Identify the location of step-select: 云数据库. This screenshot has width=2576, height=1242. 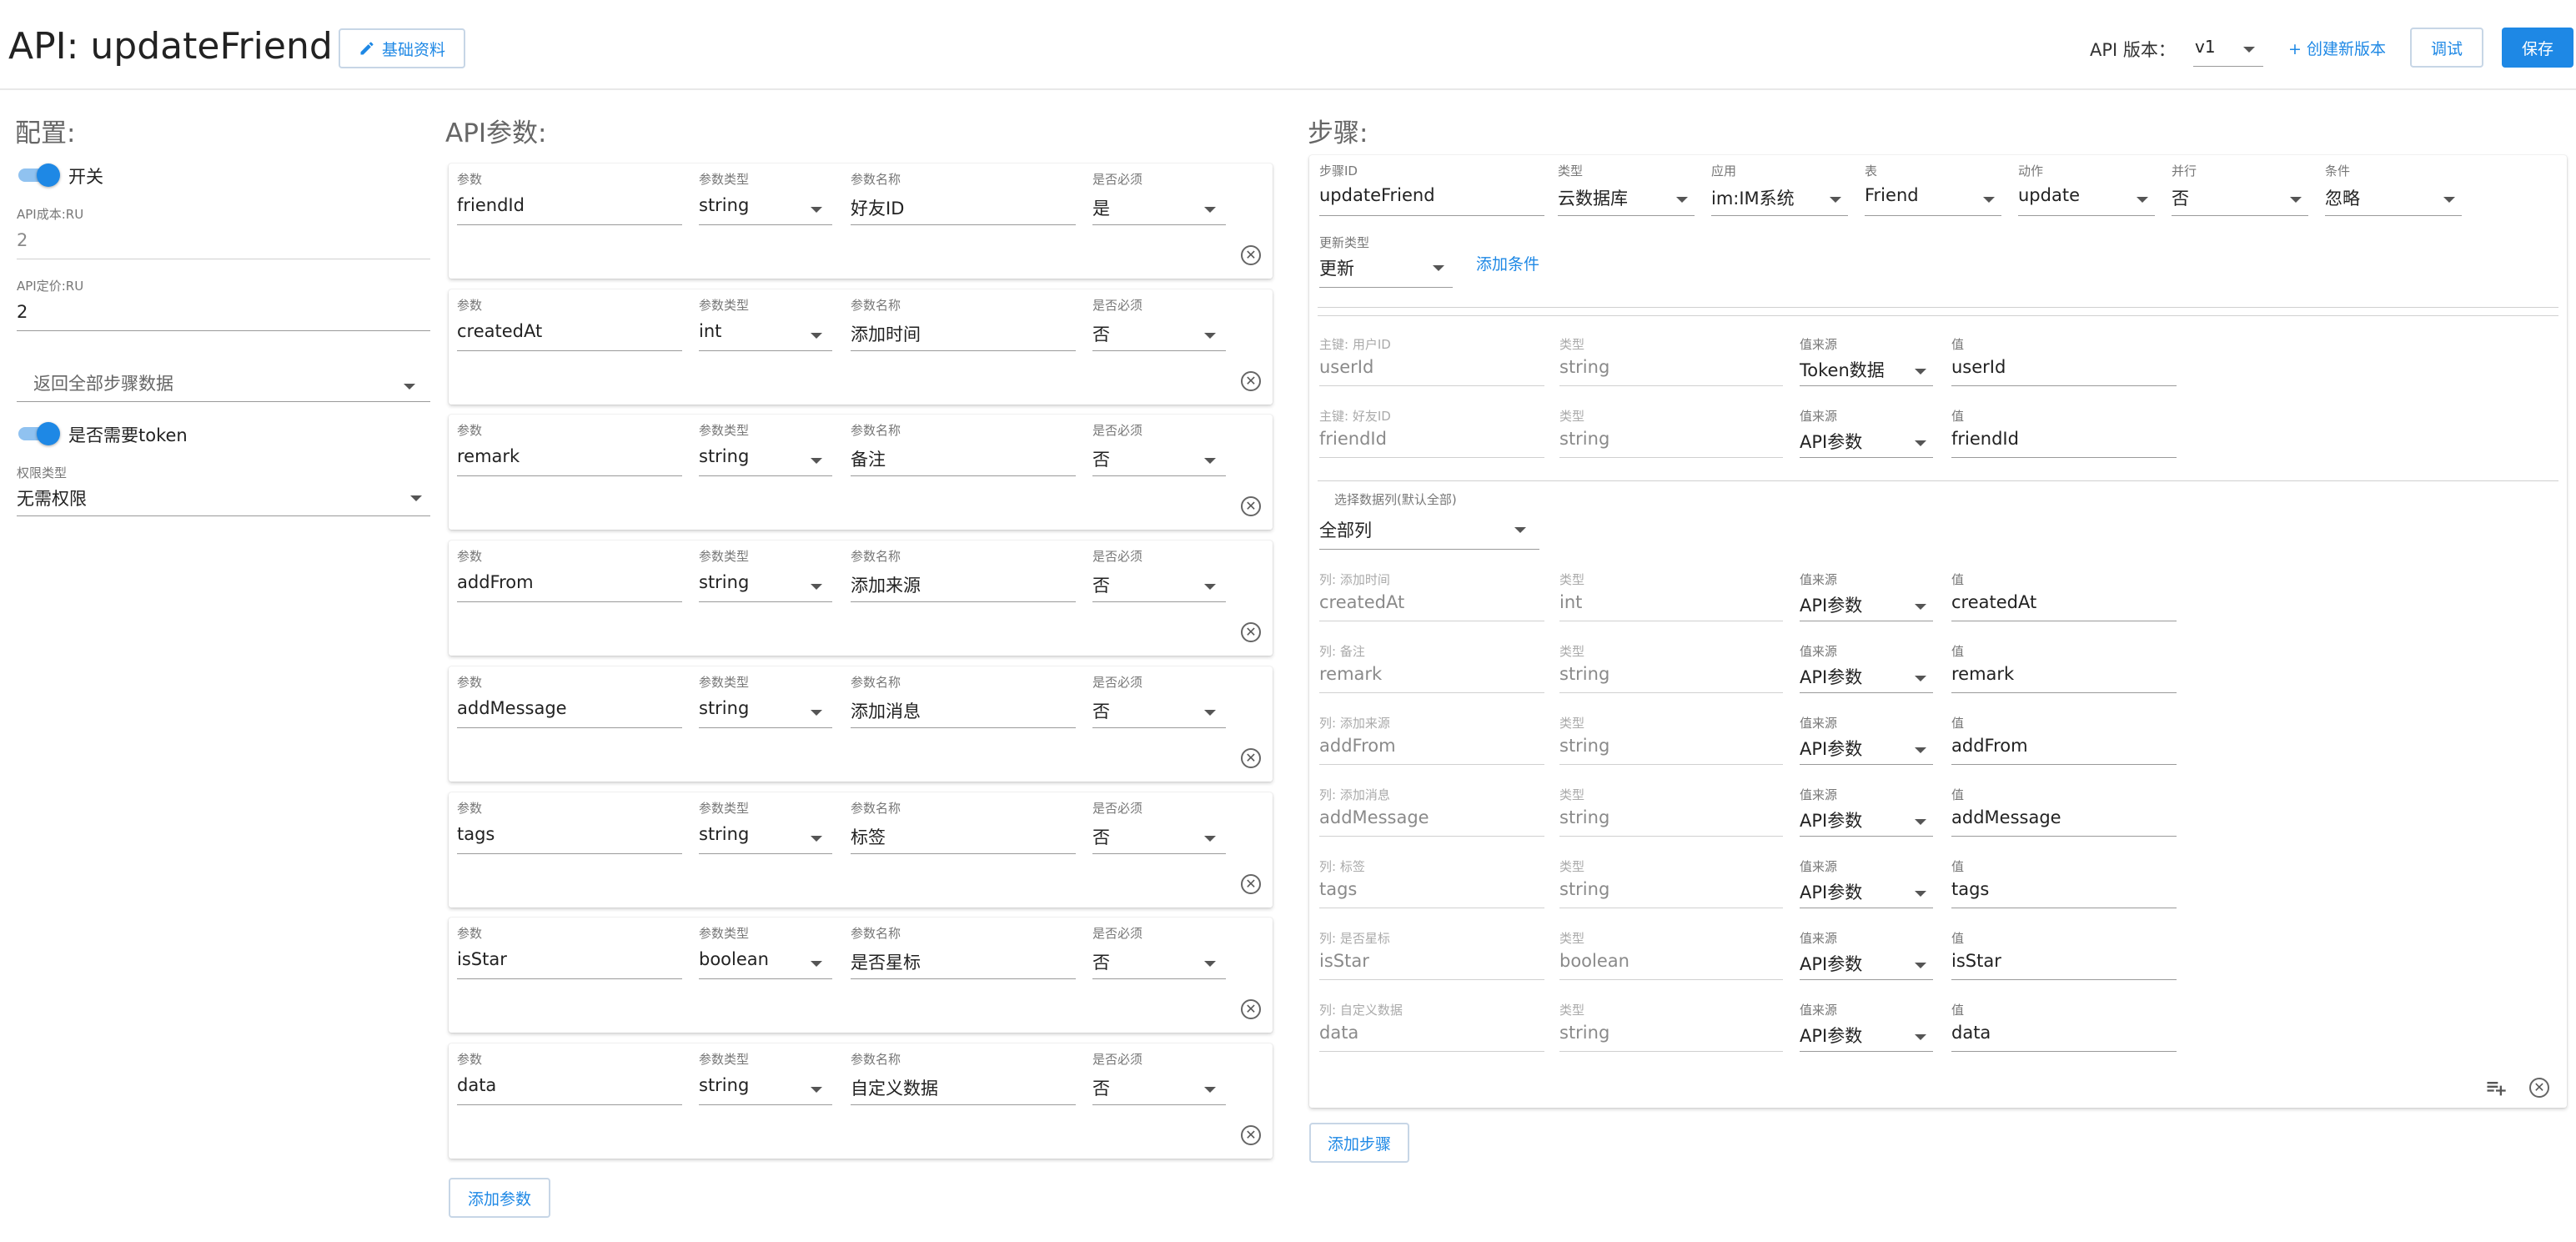
(1626, 198).